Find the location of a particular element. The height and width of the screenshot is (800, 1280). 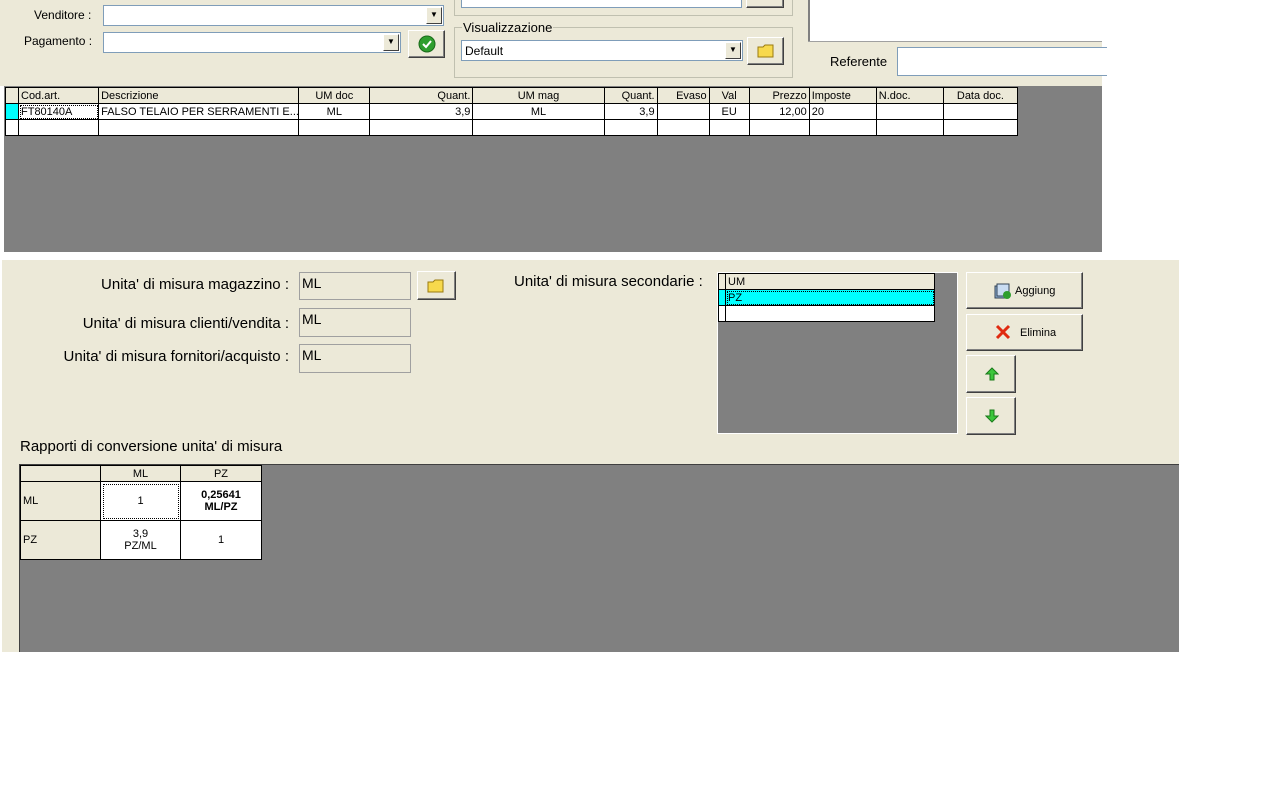

upper-partial-field is located at coordinates (601, 4).